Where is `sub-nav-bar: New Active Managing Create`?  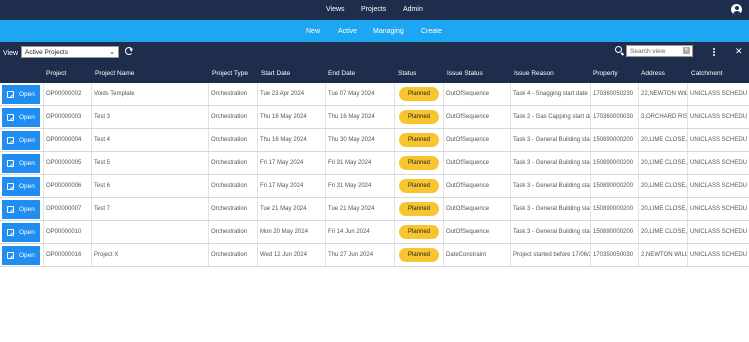
sub-nav-bar: New Active Managing Create is located at coordinates (374, 31).